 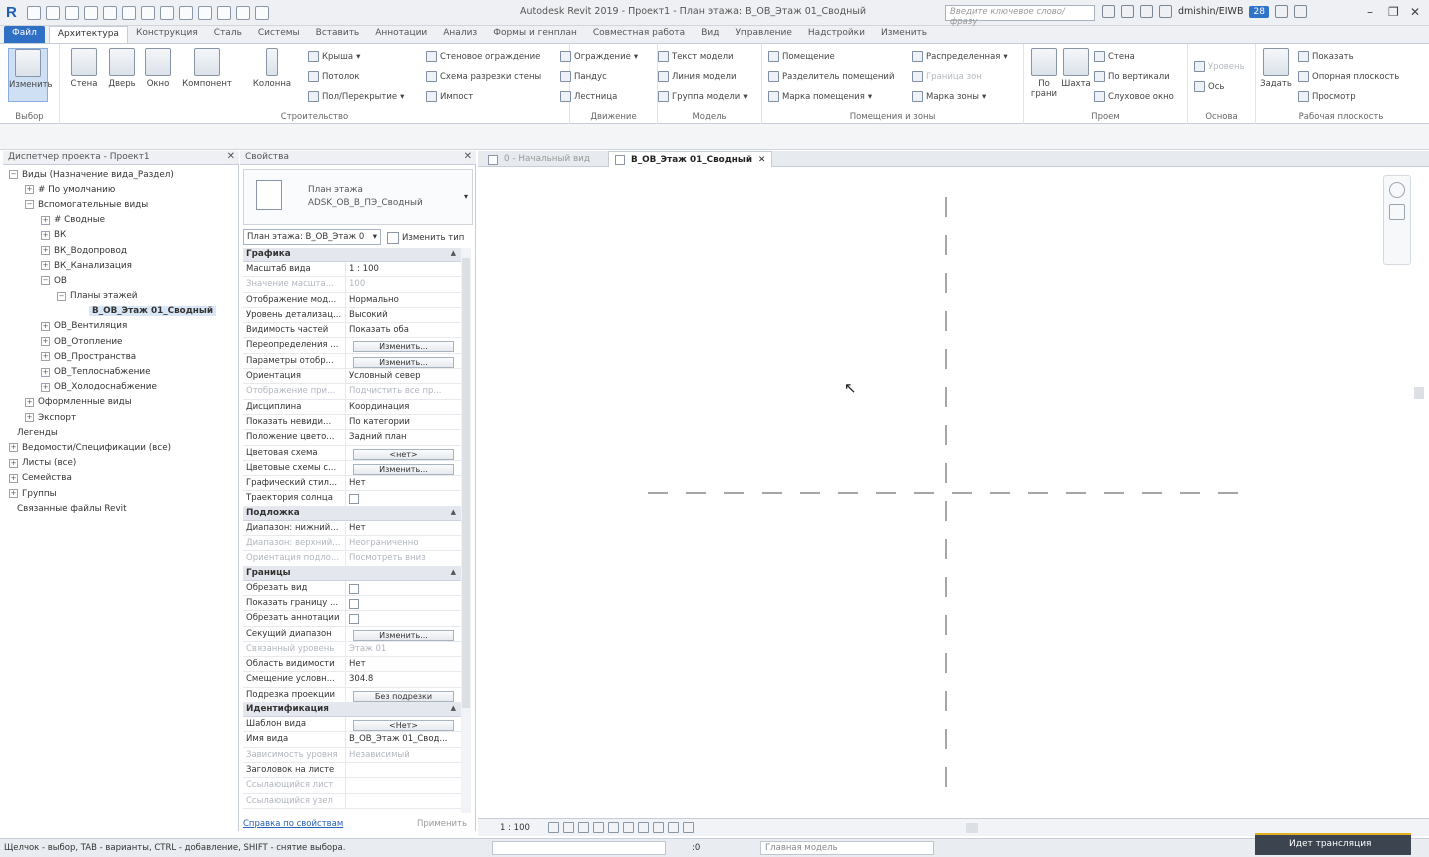 What do you see at coordinates (847, 848) in the screenshot?
I see `design-option-selector: Главная модель` at bounding box center [847, 848].